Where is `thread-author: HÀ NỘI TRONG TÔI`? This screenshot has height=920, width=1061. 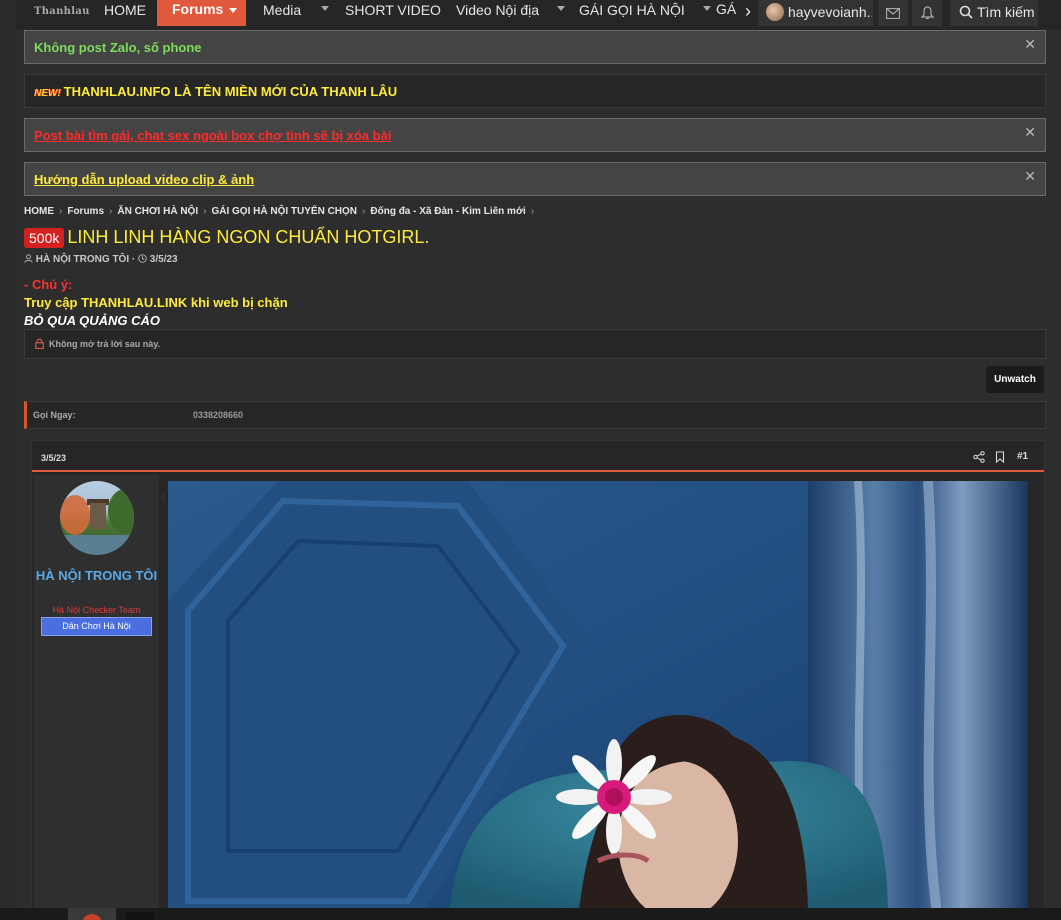
thread-author: HÀ NỘI TRONG TÔI is located at coordinates (82, 259).